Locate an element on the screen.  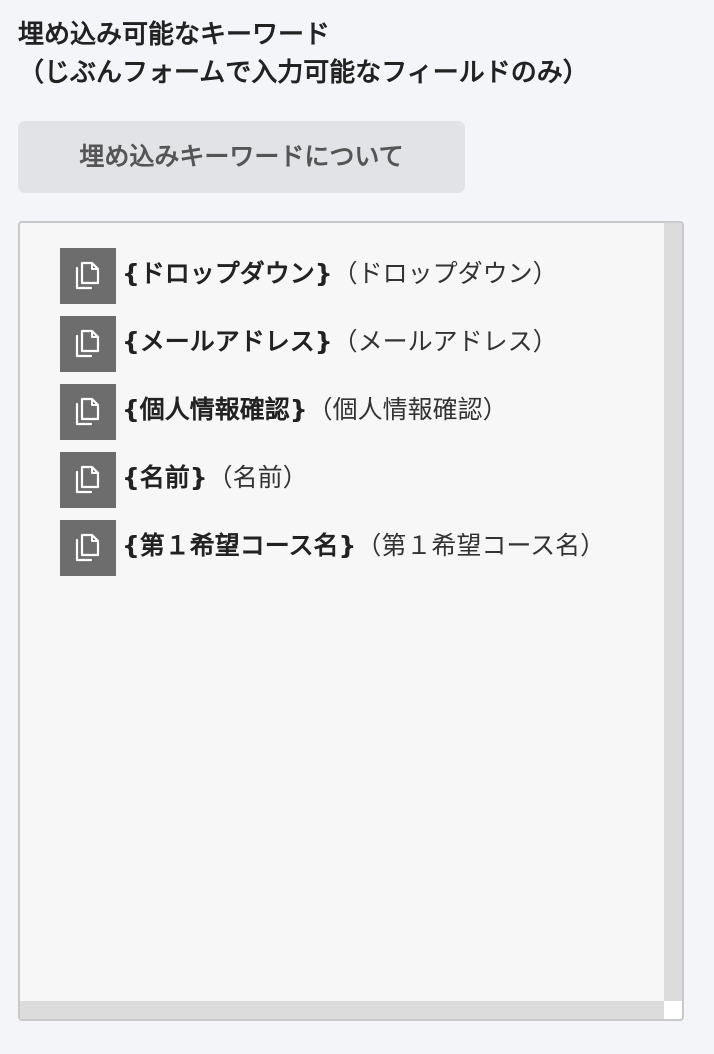
keyword-text: {メールアドレス}（メールアドレス） is located at coordinates (340, 341).